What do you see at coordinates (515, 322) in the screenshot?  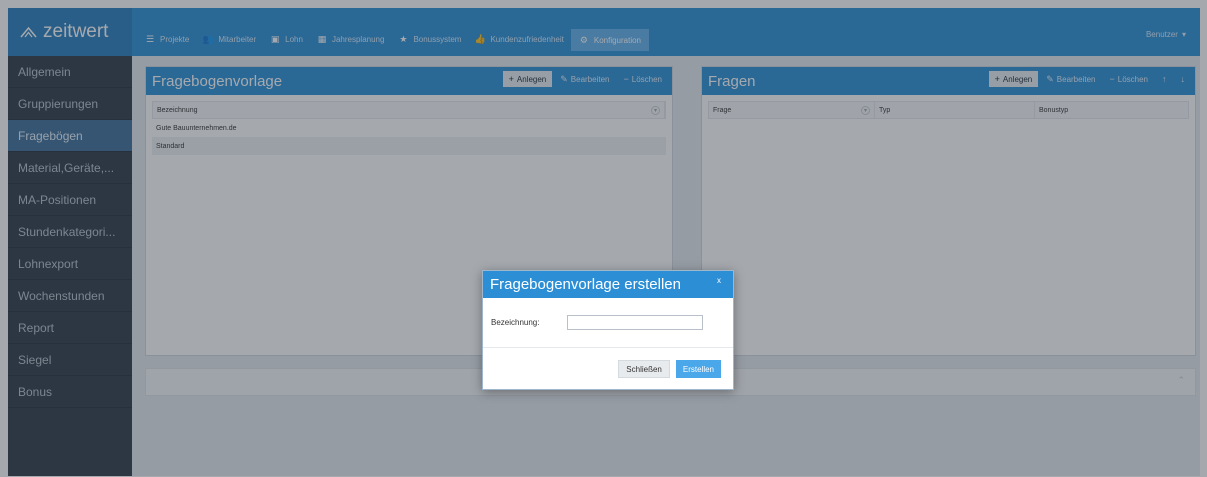 I see `name-field-label: Bezeichnung:` at bounding box center [515, 322].